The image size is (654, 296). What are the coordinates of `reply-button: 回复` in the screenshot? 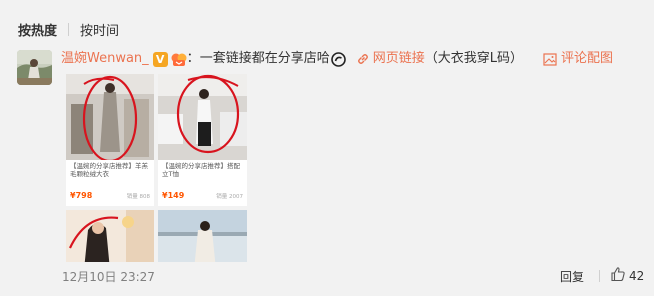 It's located at (572, 276).